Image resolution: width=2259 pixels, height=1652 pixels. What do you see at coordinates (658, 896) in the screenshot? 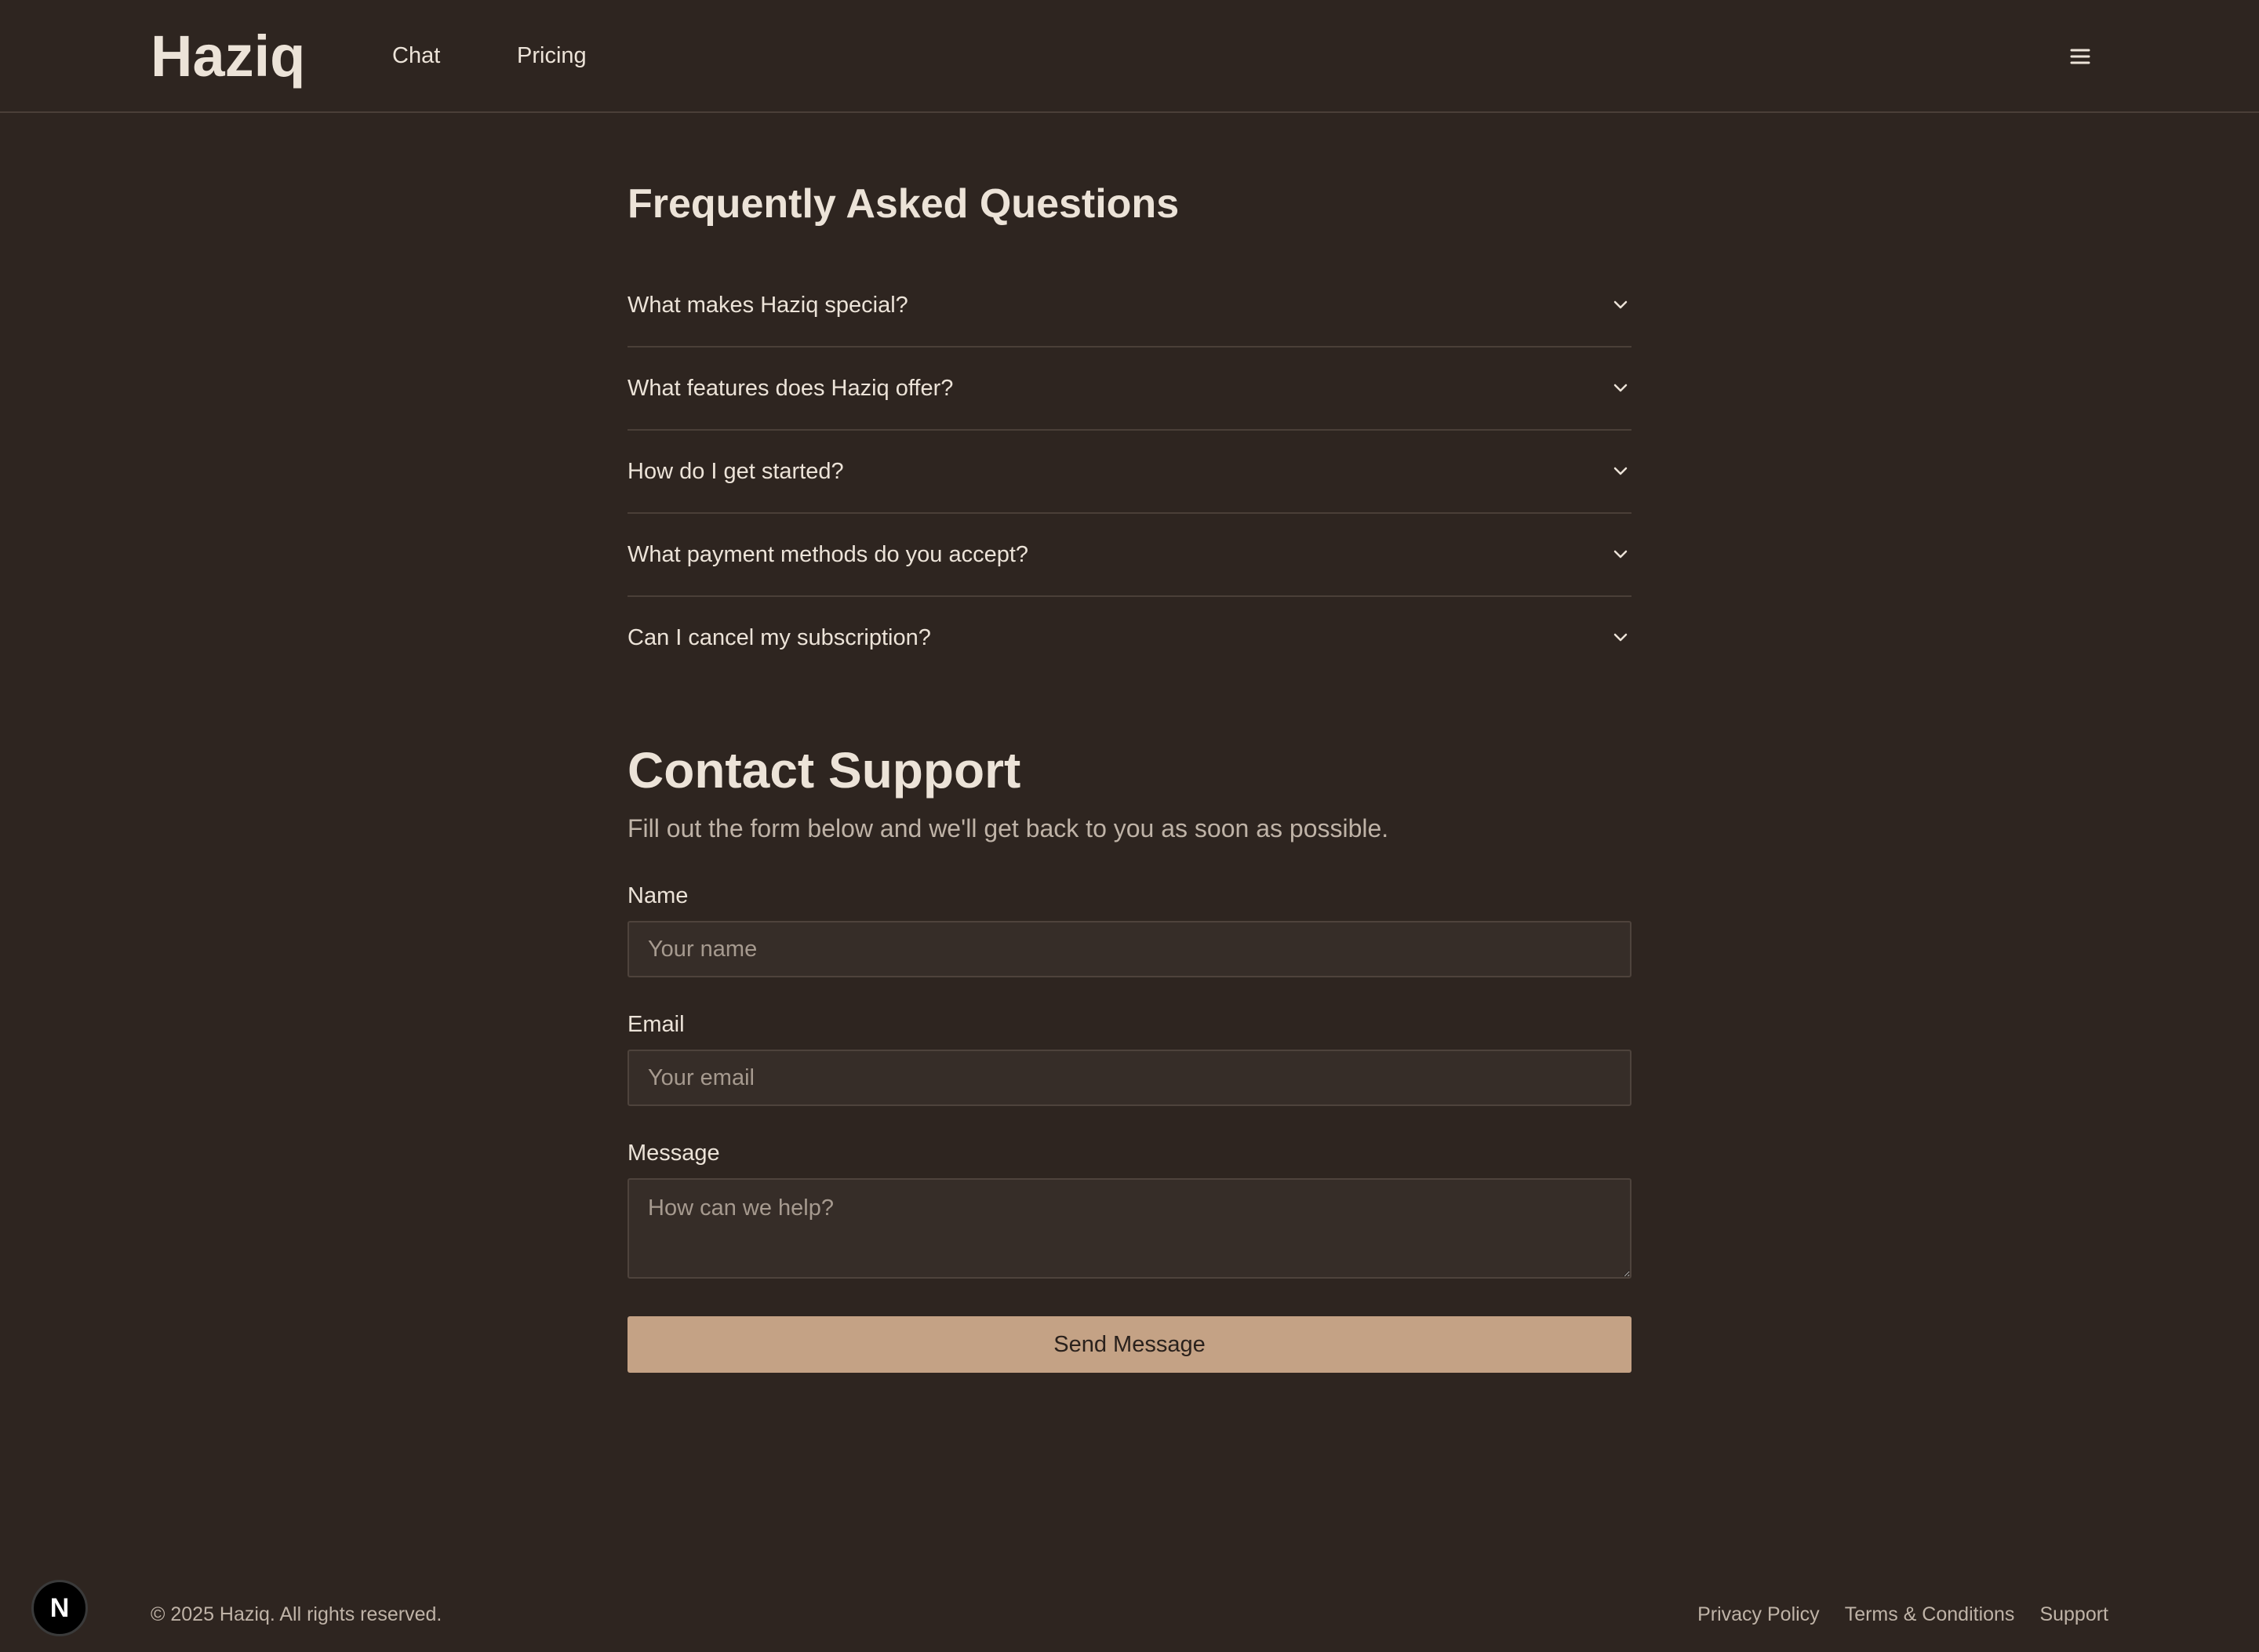
I see `name-label: Name` at bounding box center [658, 896].